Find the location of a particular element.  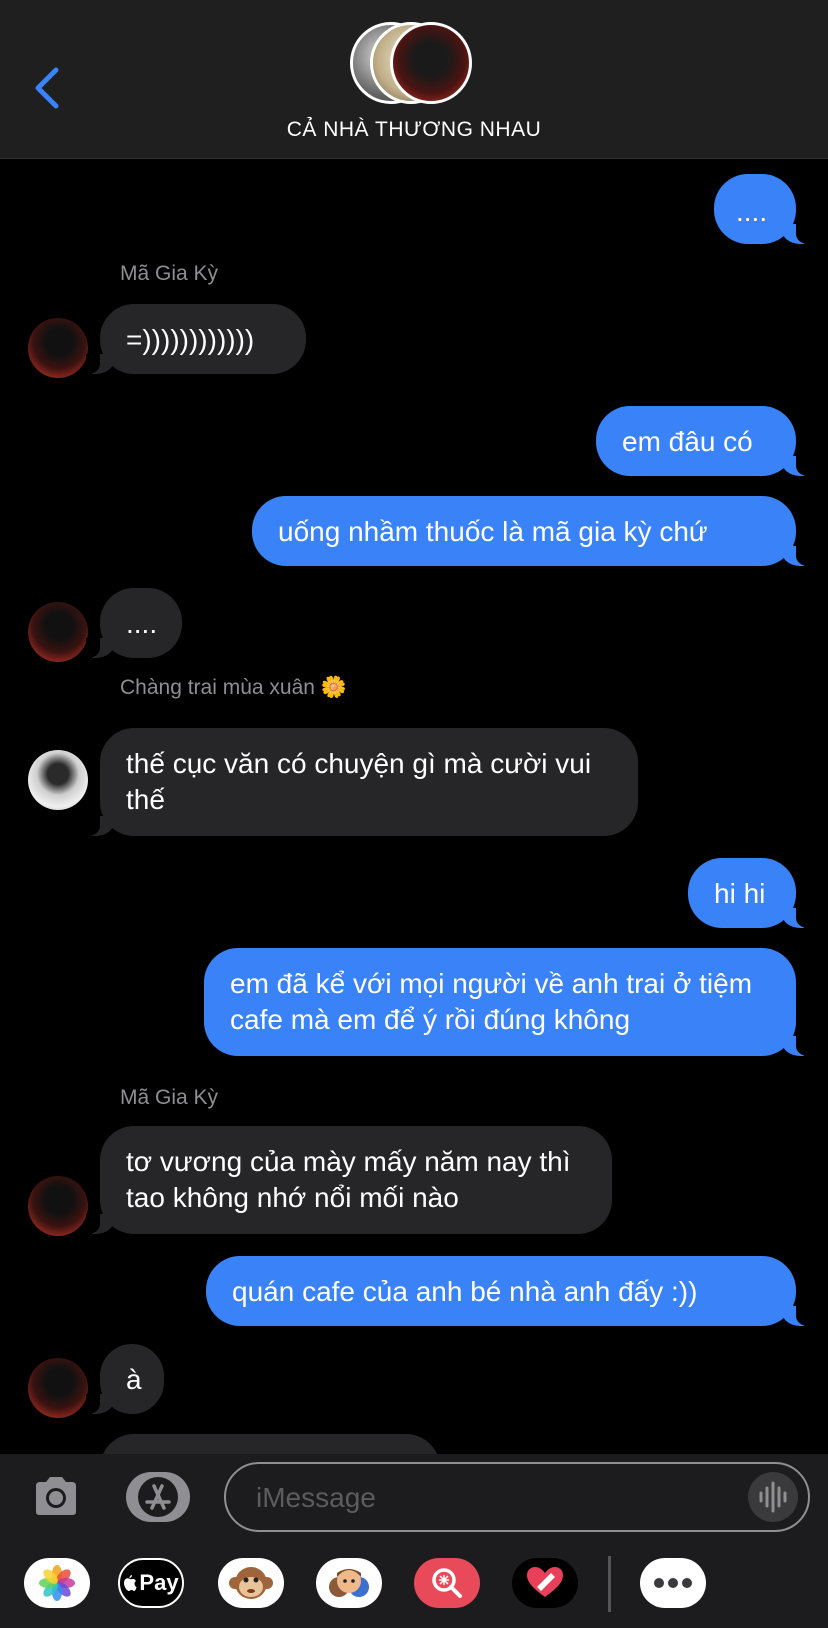

more-icon is located at coordinates (673, 1583).